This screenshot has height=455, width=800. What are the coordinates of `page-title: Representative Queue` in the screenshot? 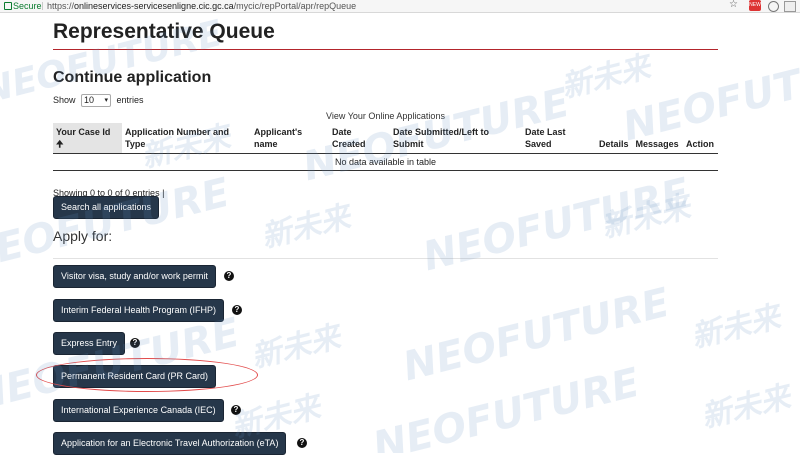 It's located at (164, 31).